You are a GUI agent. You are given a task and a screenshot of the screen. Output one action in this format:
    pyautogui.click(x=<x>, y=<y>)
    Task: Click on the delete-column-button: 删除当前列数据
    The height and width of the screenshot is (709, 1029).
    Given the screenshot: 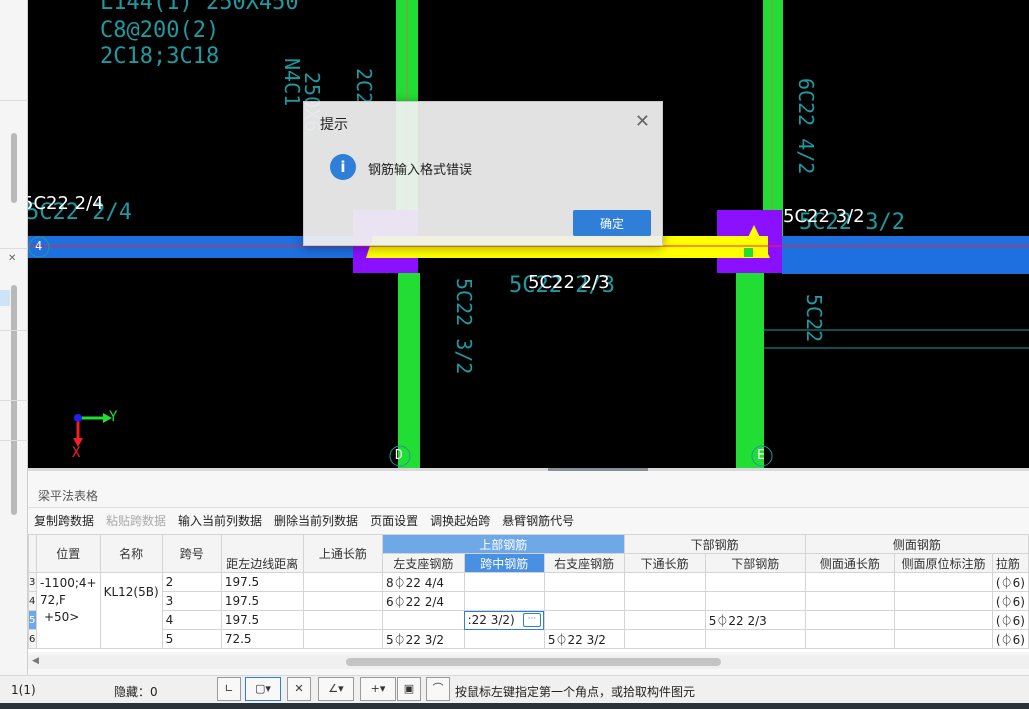 What is the action you would take?
    pyautogui.click(x=316, y=522)
    